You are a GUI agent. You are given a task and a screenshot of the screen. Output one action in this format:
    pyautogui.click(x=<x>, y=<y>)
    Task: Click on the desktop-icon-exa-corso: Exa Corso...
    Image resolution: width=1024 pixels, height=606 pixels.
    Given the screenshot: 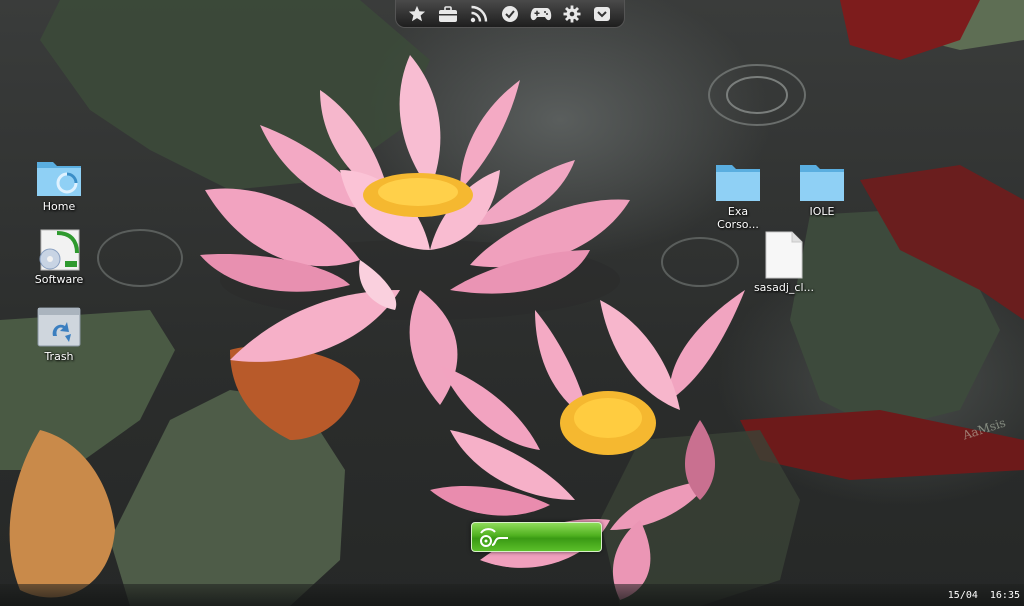 What is the action you would take?
    pyautogui.click(x=738, y=196)
    